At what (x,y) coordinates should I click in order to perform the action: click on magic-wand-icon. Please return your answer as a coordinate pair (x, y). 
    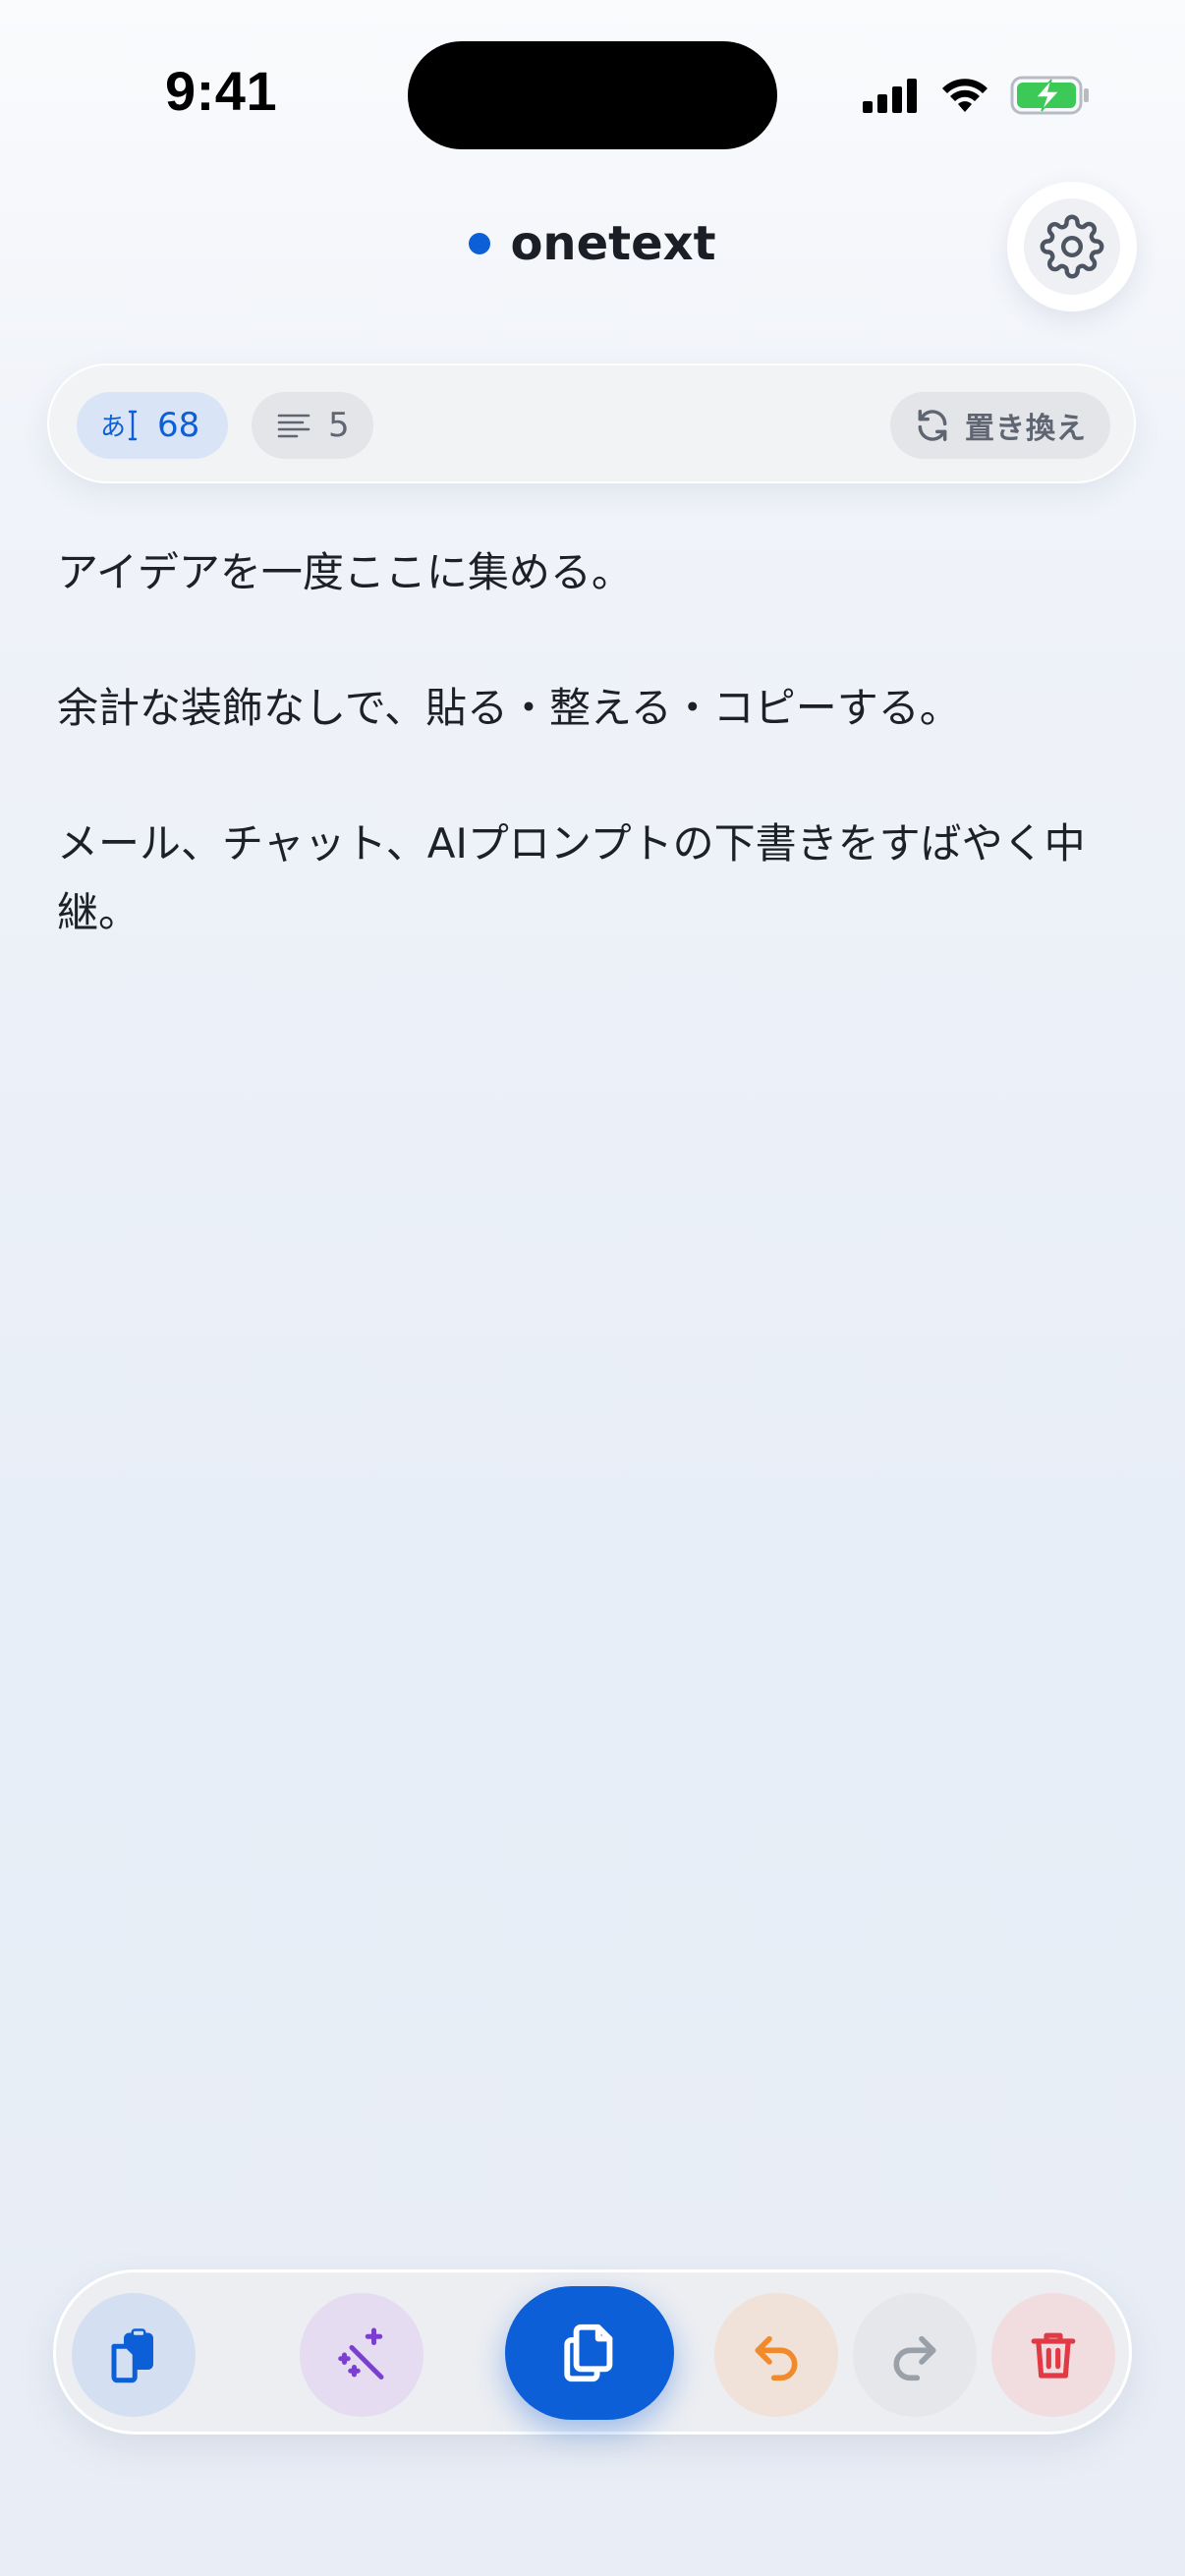
    Looking at the image, I should click on (361, 2353).